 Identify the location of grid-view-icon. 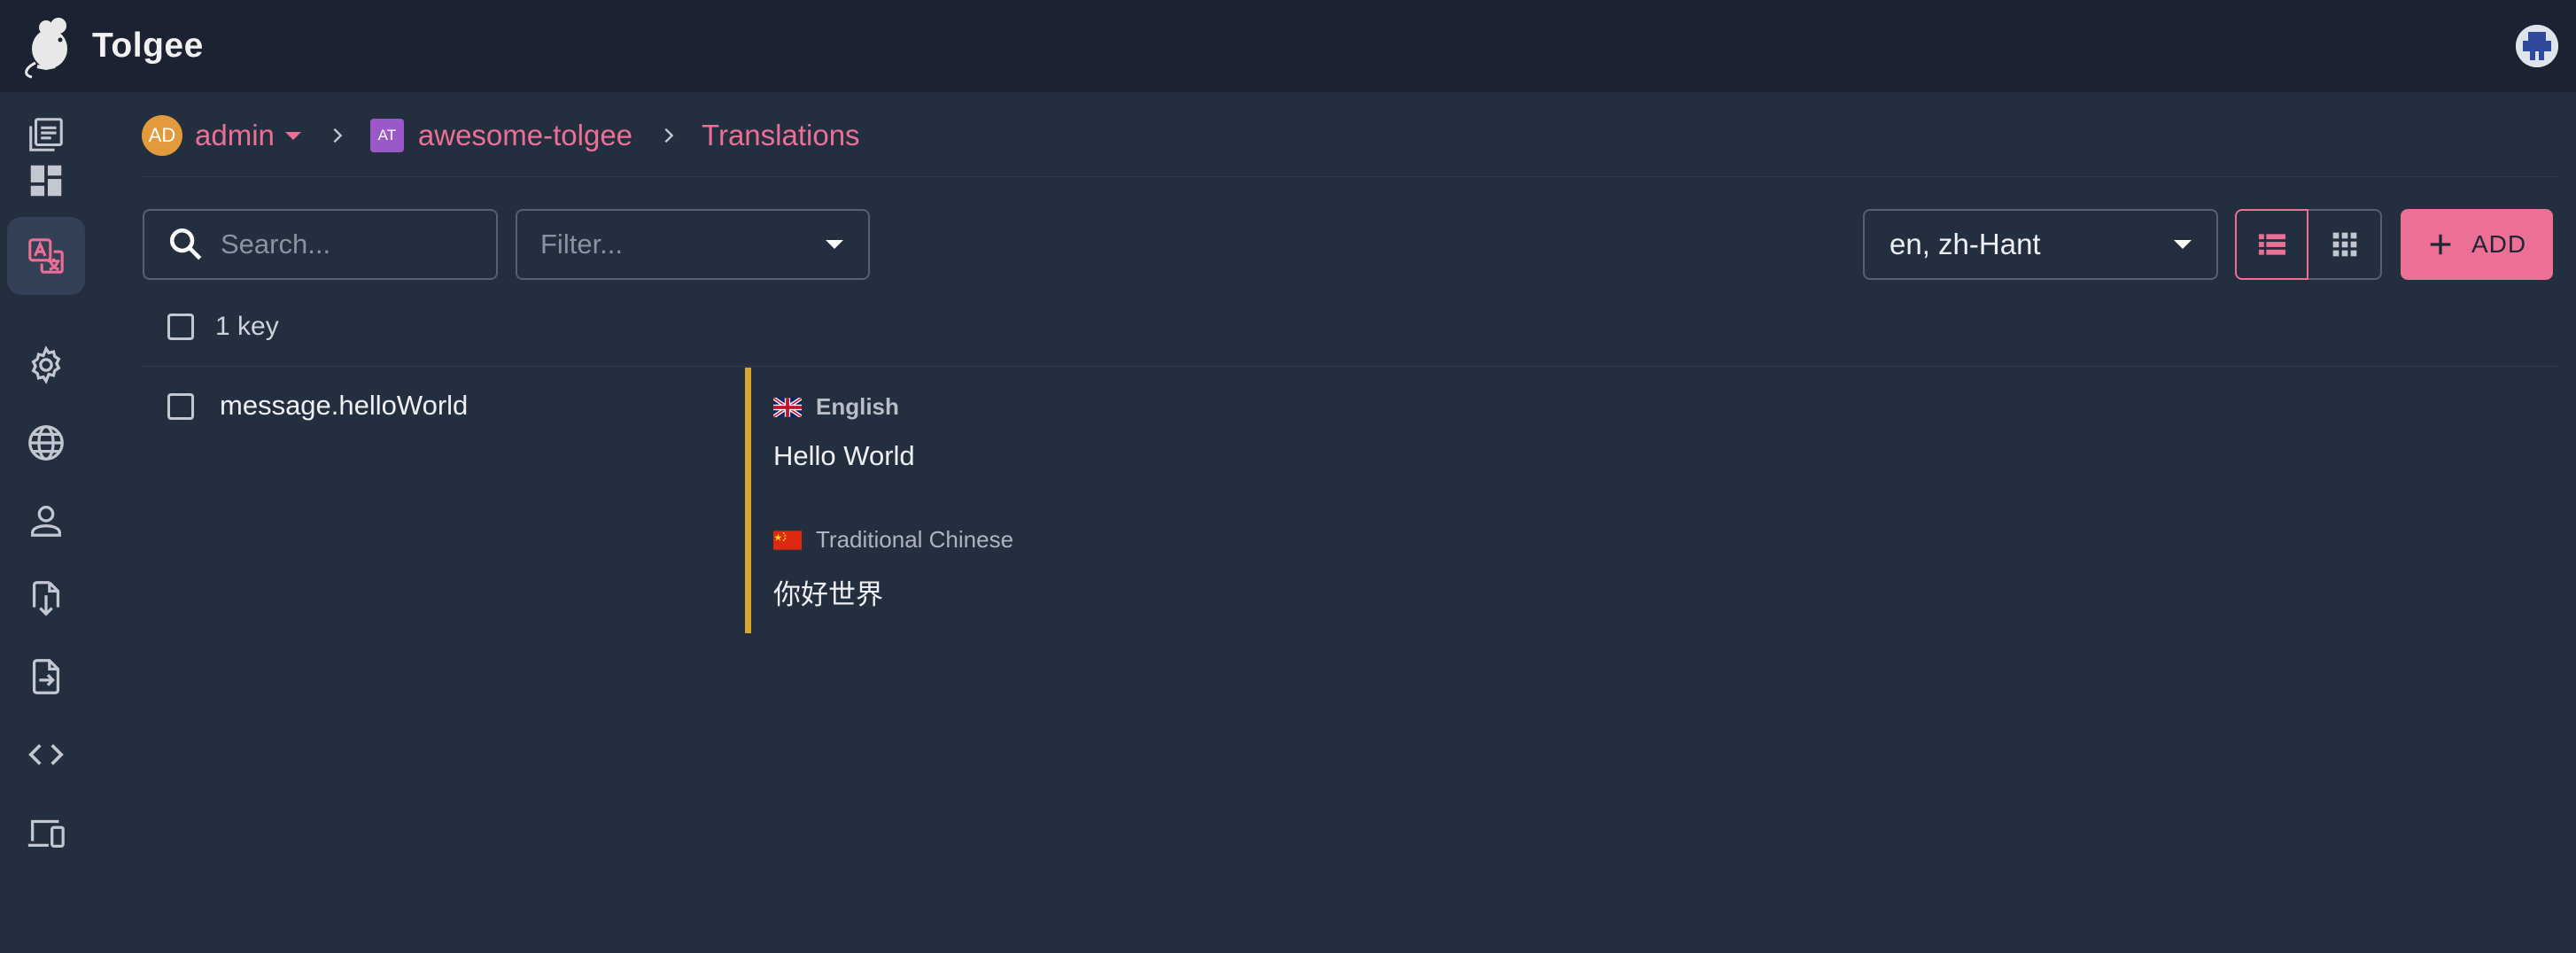
(2344, 245).